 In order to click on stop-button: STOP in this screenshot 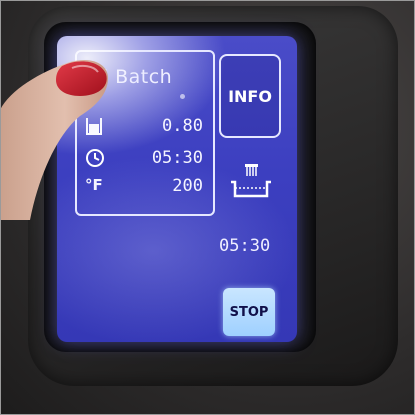, I will do `click(249, 312)`.